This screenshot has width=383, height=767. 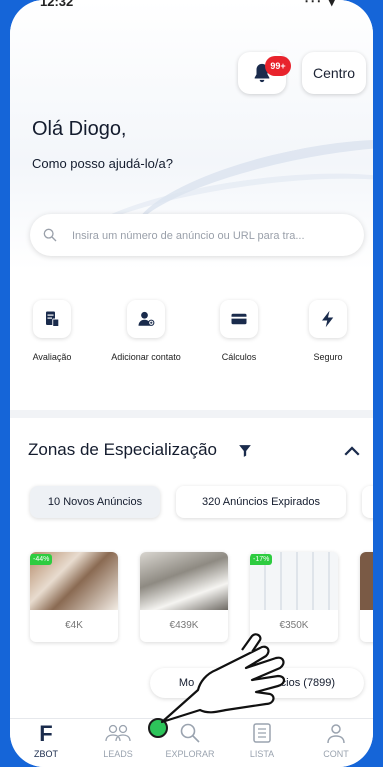 I want to click on action-avaliacao: Avaliação, so click(x=52, y=331).